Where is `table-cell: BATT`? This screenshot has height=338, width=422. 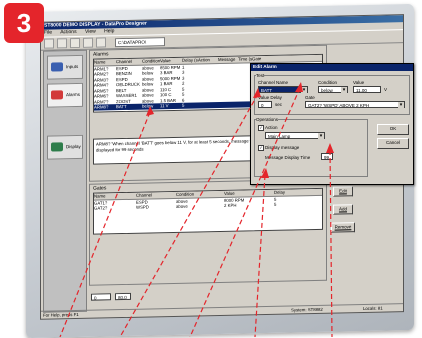 table-cell: BATT is located at coordinates (121, 106).